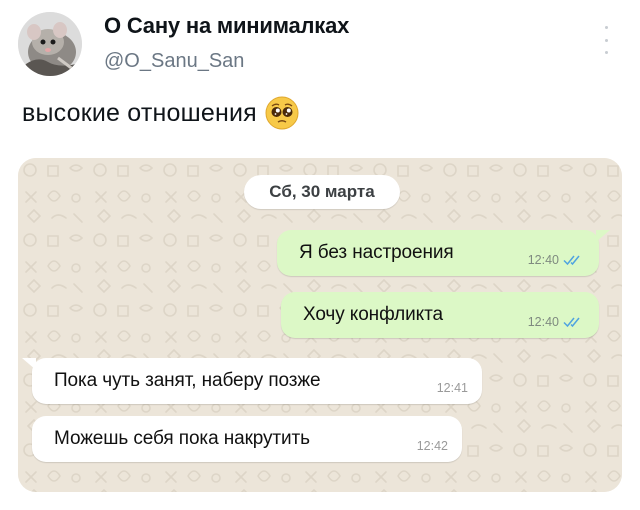 The width and height of the screenshot is (640, 510). I want to click on more-options-icon, so click(606, 40).